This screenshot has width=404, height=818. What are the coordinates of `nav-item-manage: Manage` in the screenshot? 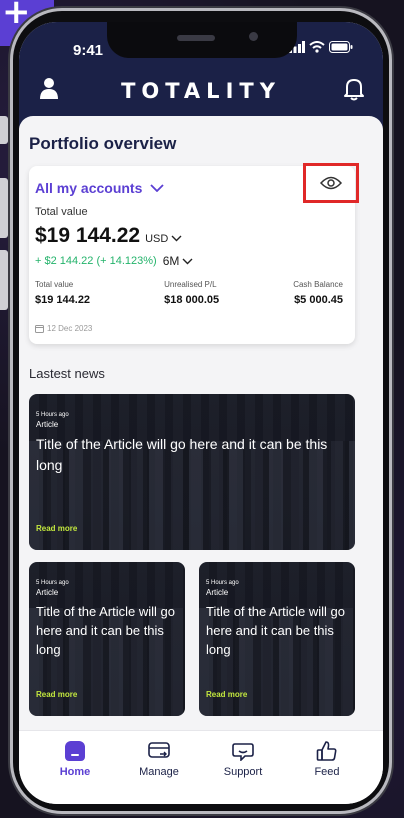 It's located at (159, 772).